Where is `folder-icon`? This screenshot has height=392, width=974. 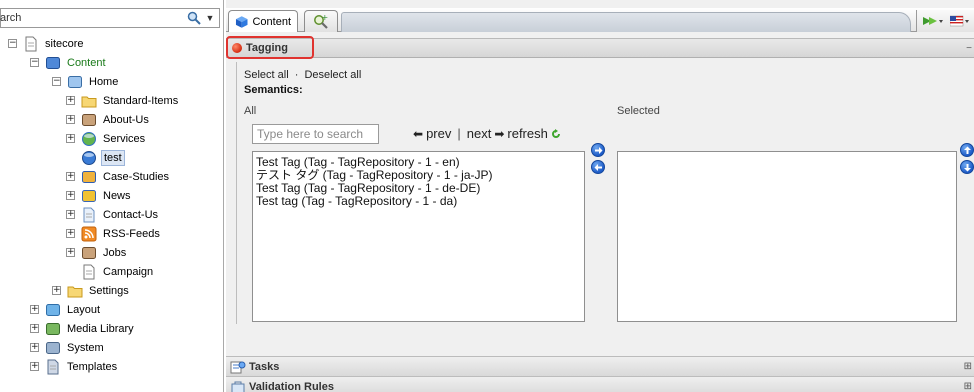 folder-icon is located at coordinates (75, 291).